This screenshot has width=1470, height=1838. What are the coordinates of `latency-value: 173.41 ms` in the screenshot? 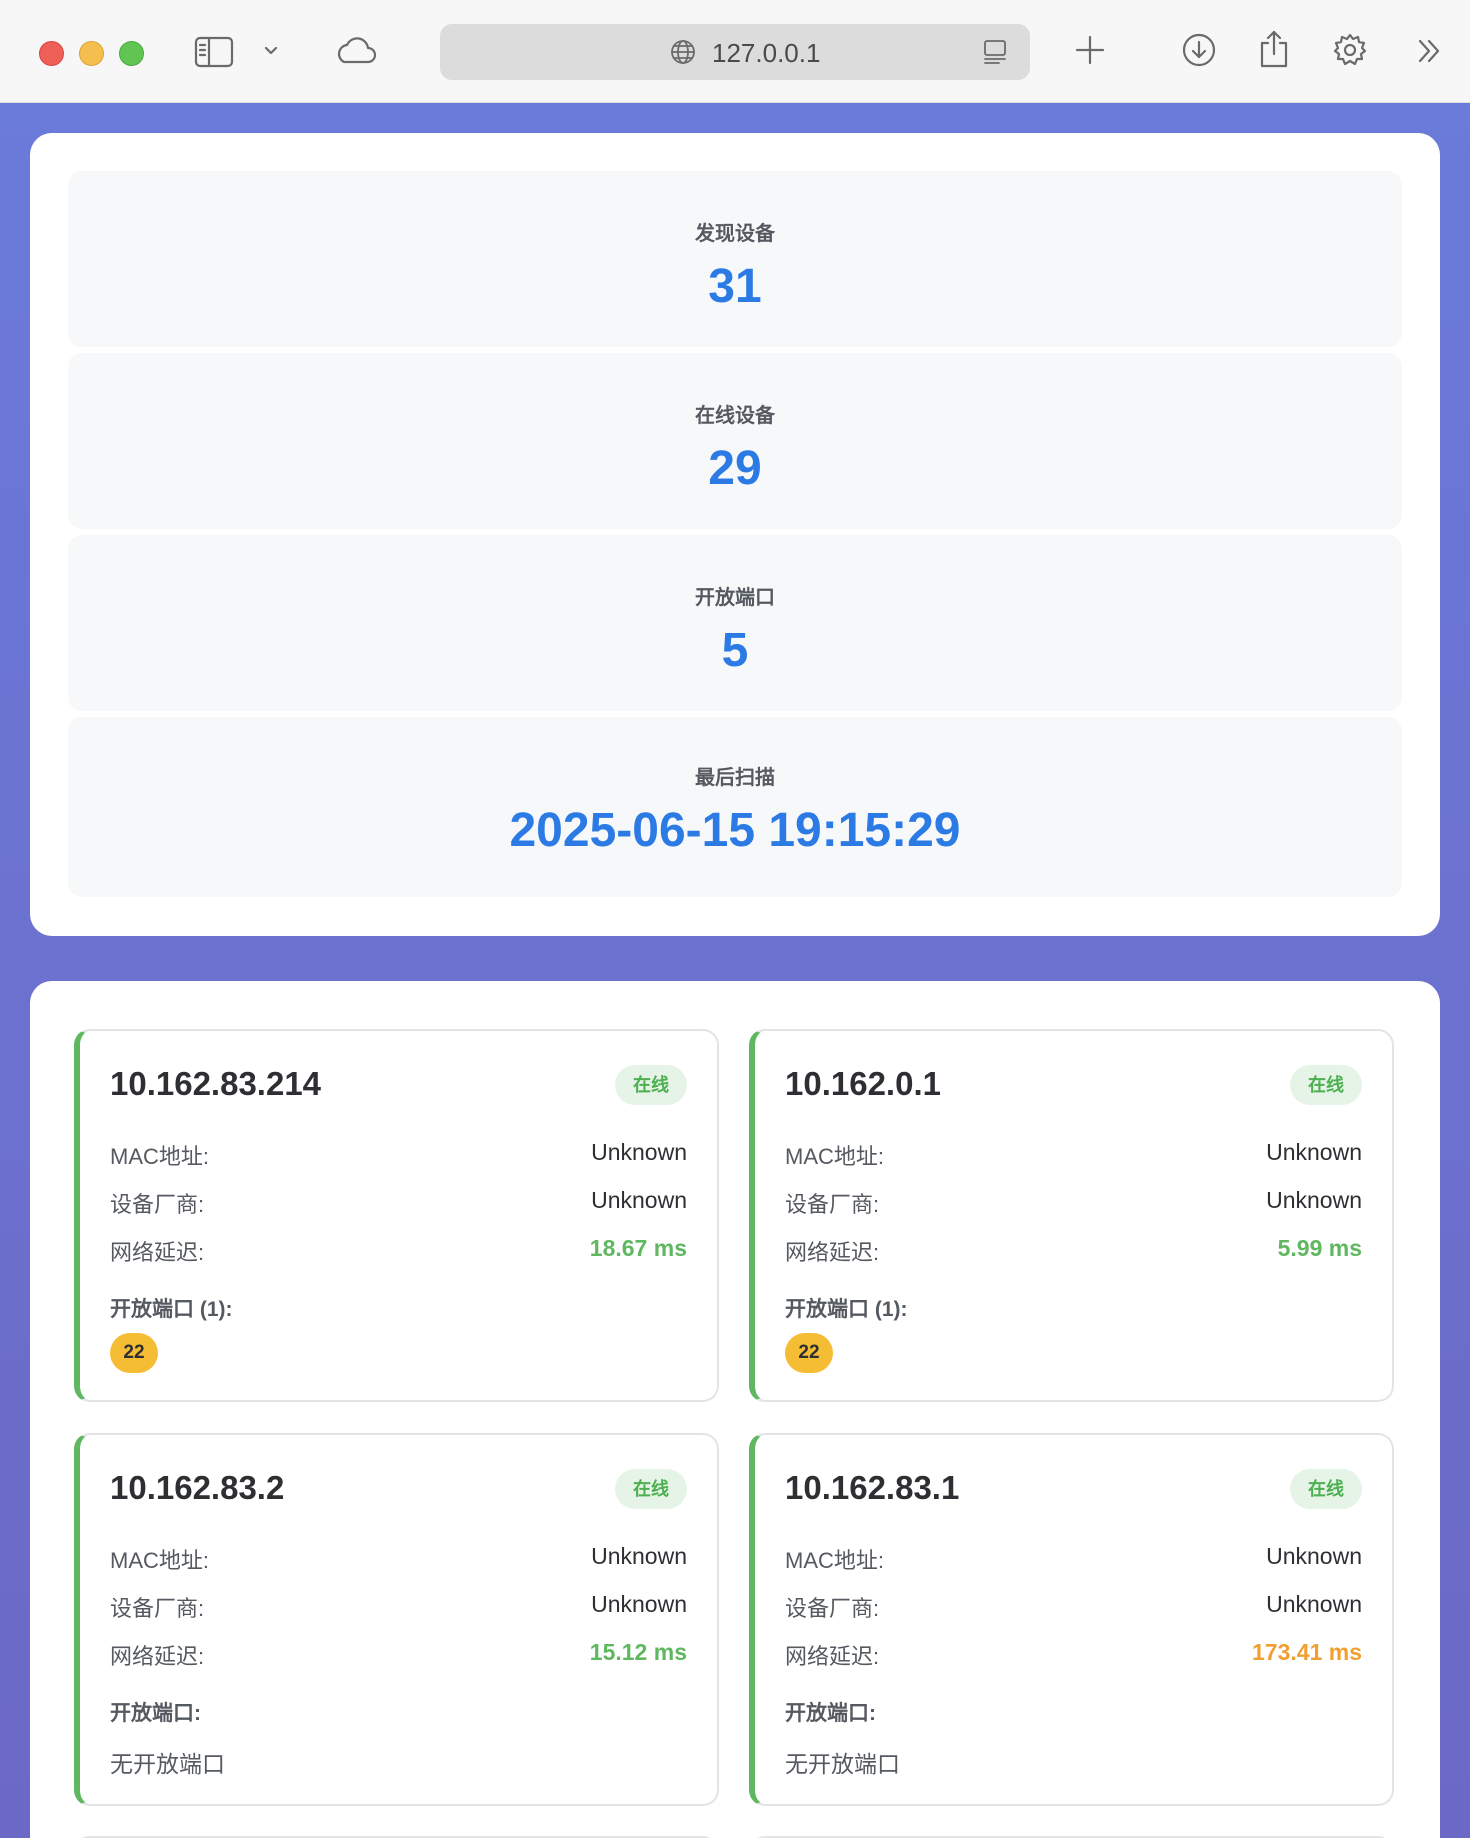 It's located at (1307, 1652).